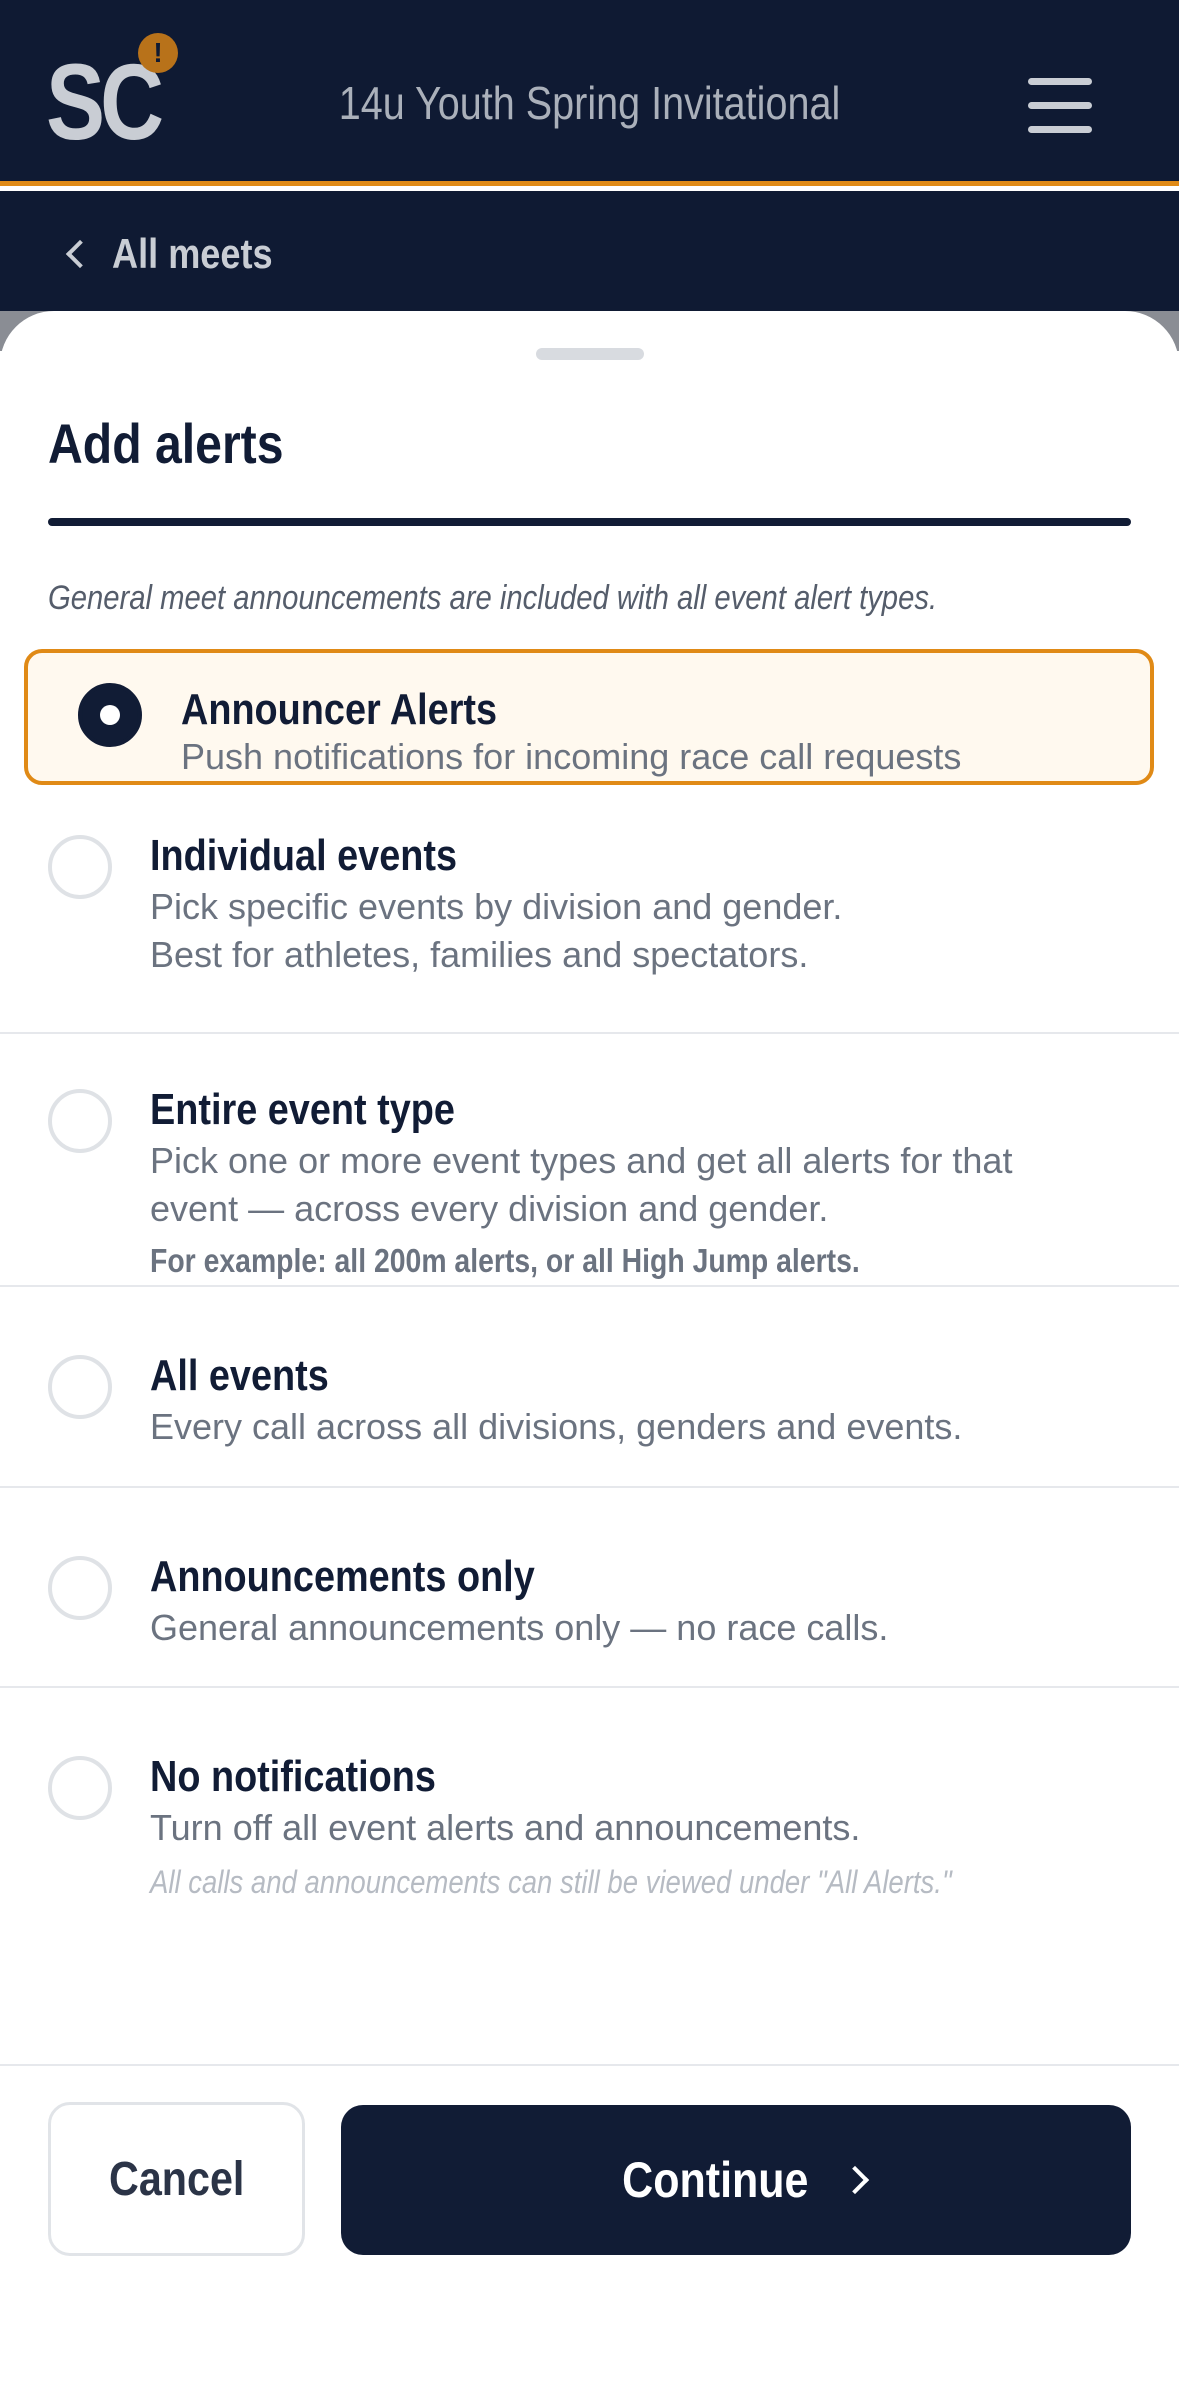  What do you see at coordinates (166, 443) in the screenshot?
I see `sheet-title: Add alerts` at bounding box center [166, 443].